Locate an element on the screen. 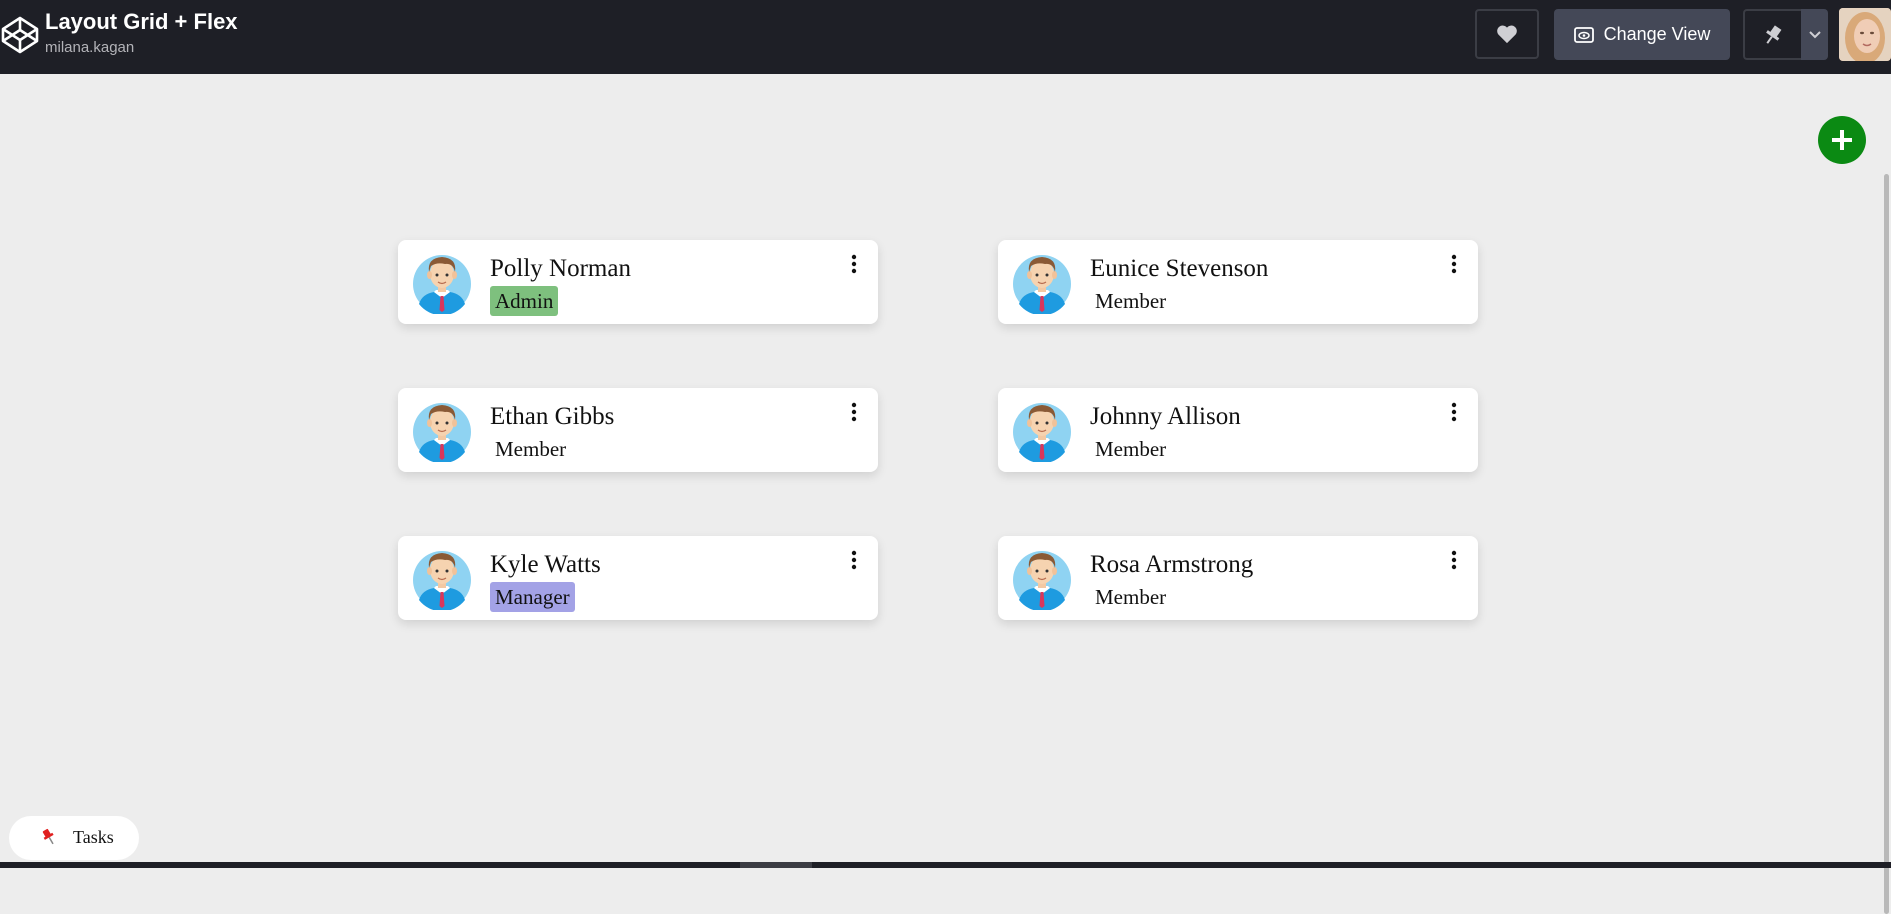 The height and width of the screenshot is (914, 1891). member-card: Johnny Allison Member is located at coordinates (1238, 430).